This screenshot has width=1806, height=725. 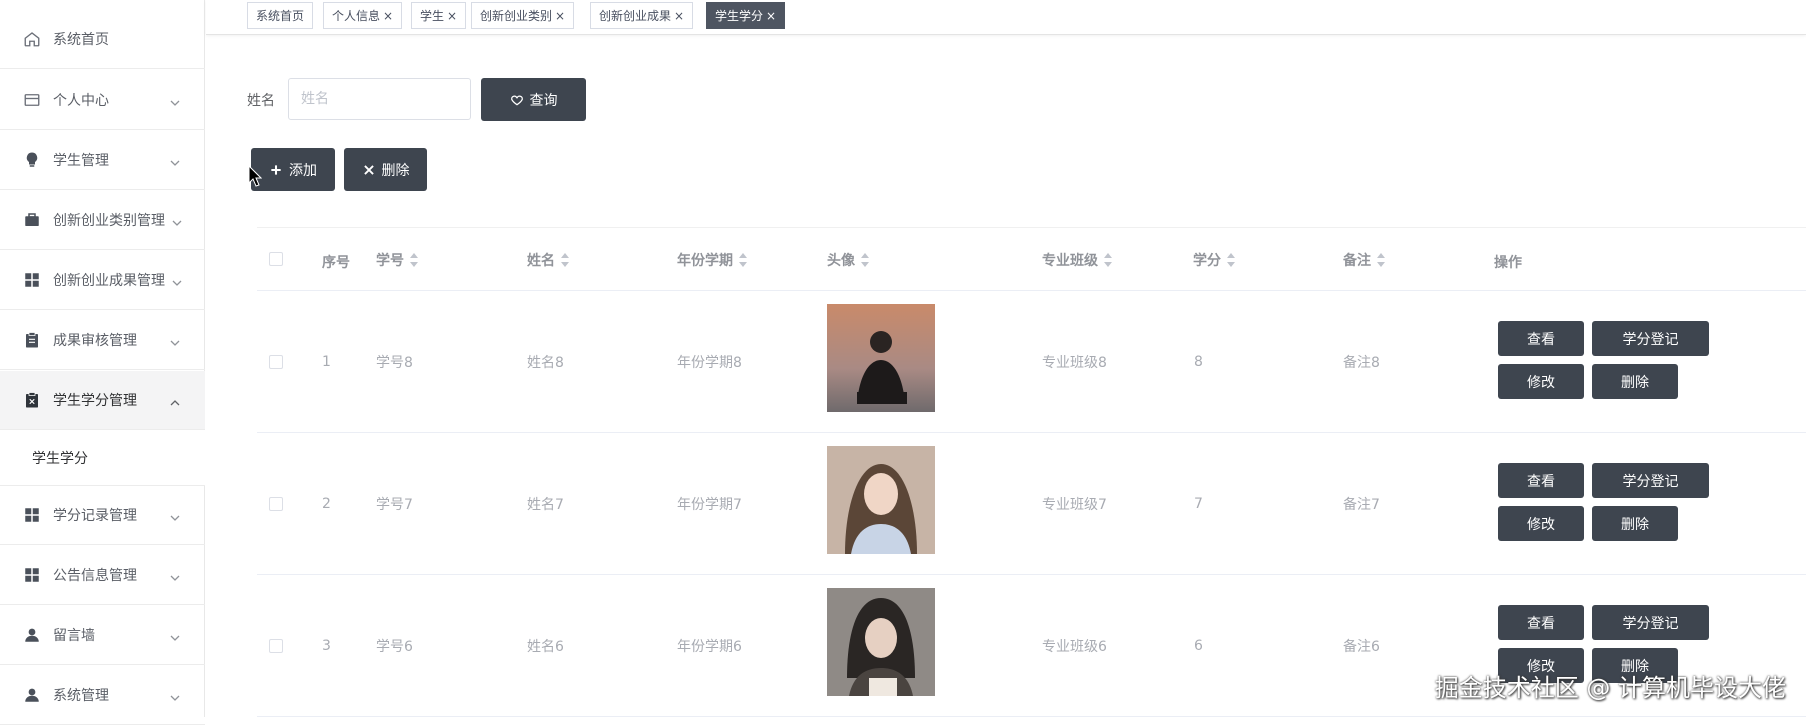 I want to click on user-icon, so click(x=32, y=695).